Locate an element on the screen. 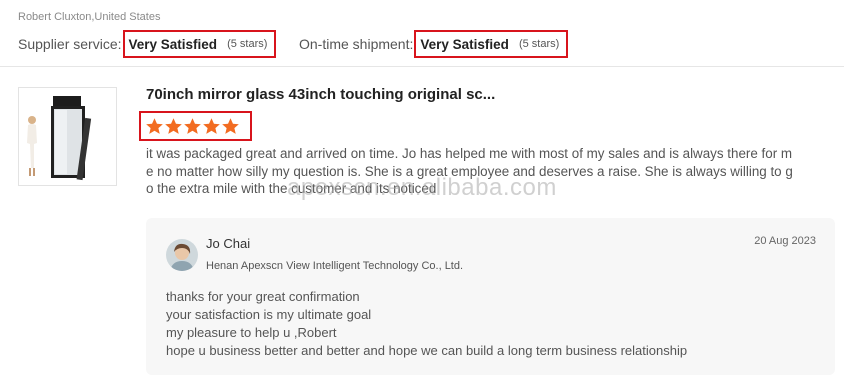 This screenshot has width=844, height=383. watermark: apexscn.en.alibaba.com is located at coordinates (422, 187).